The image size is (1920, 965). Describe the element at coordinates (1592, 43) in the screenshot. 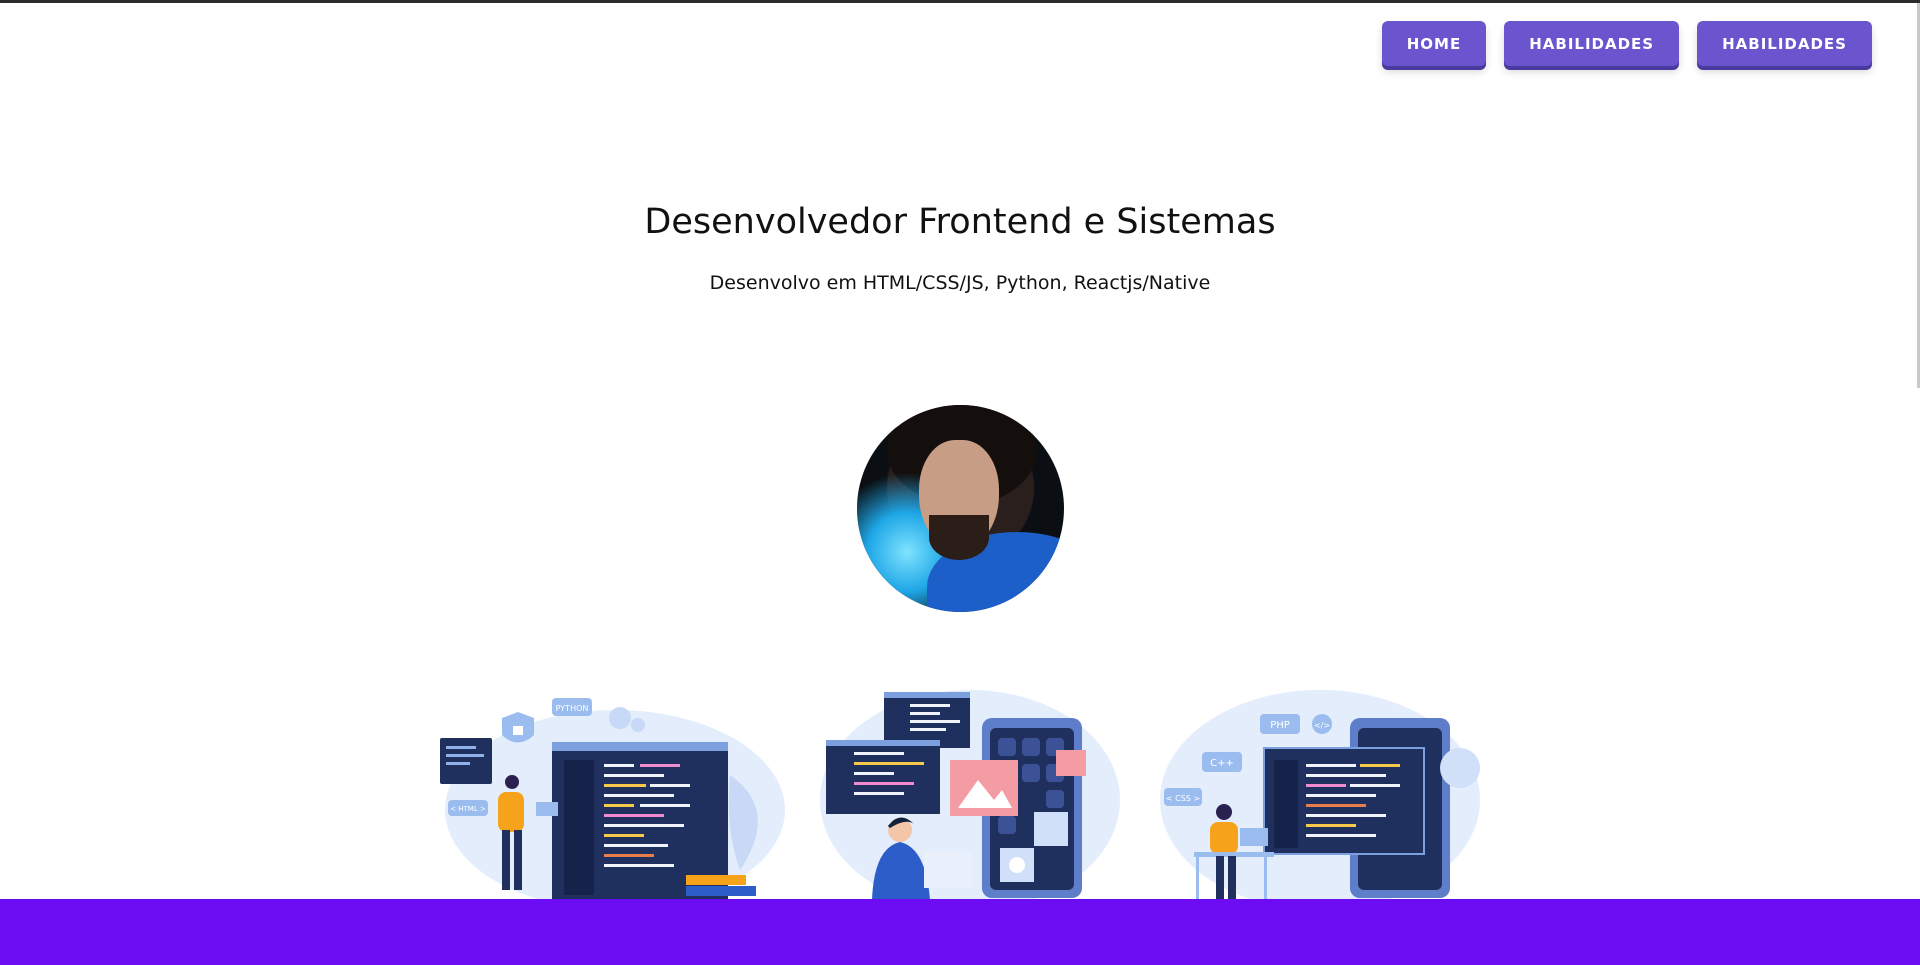

I see `nav-habilidades-button: HABILIDADES` at that location.